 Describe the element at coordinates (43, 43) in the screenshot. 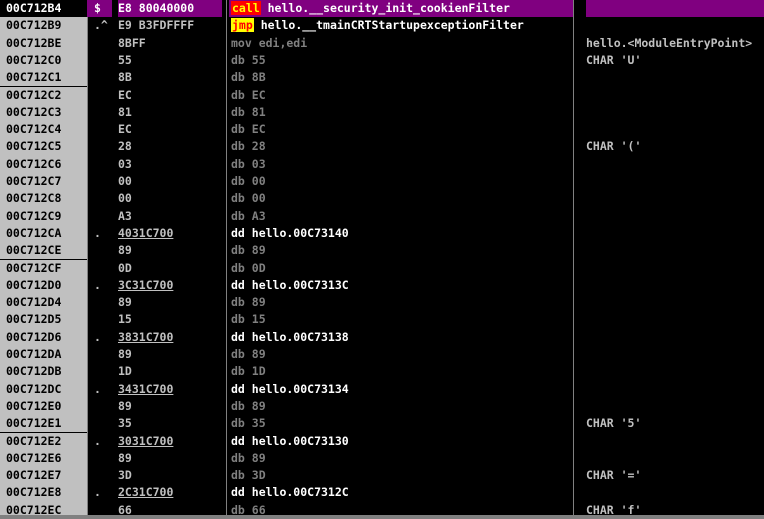

I see `address-cell: 00C712BE` at that location.